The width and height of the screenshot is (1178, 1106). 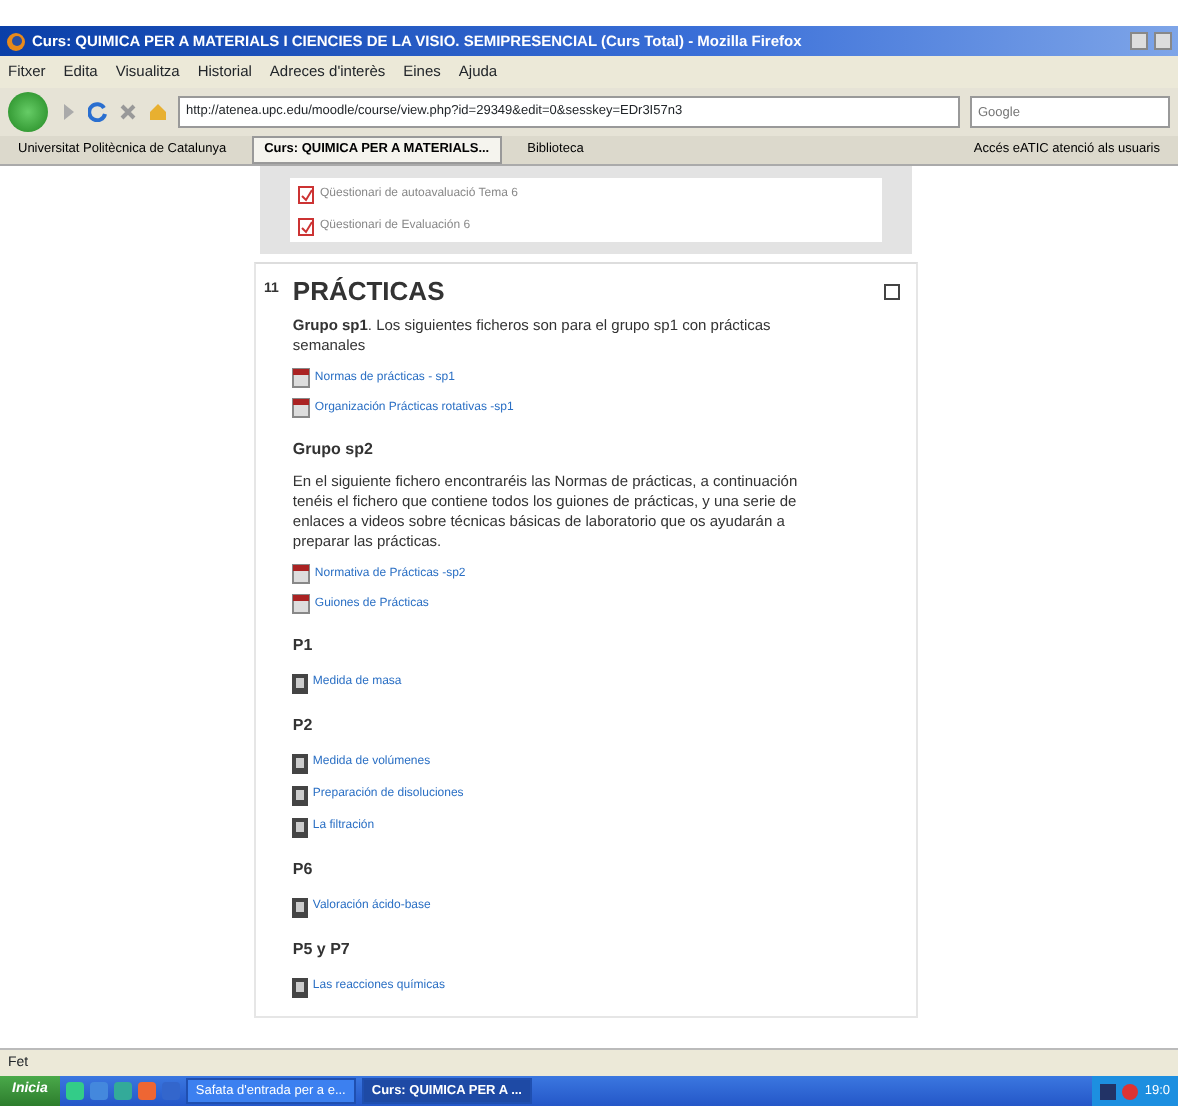 I want to click on subheading: P6, so click(x=303, y=869).